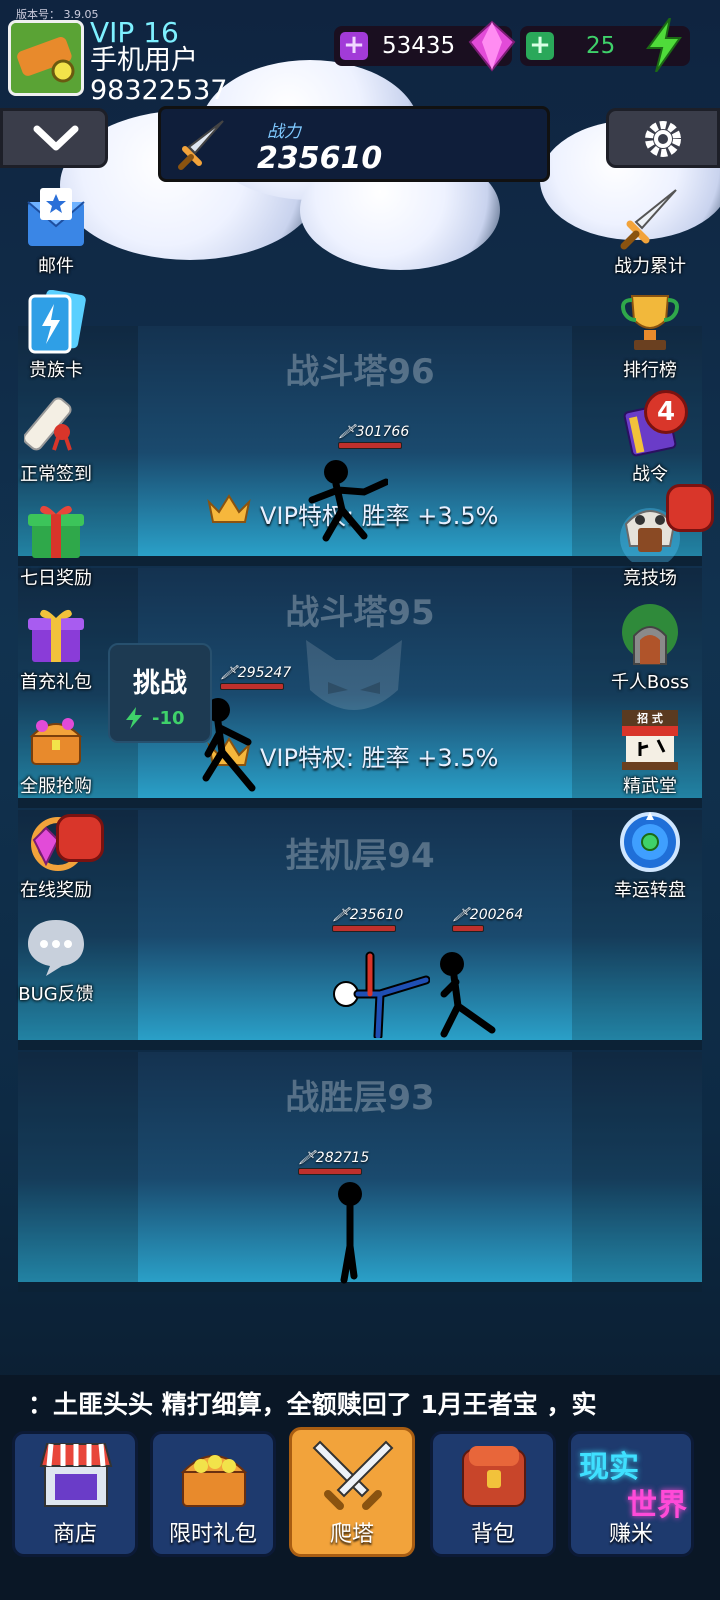 Image resolution: width=720 pixels, height=1600 pixels. I want to click on avatar-character-icon, so click(46, 58).